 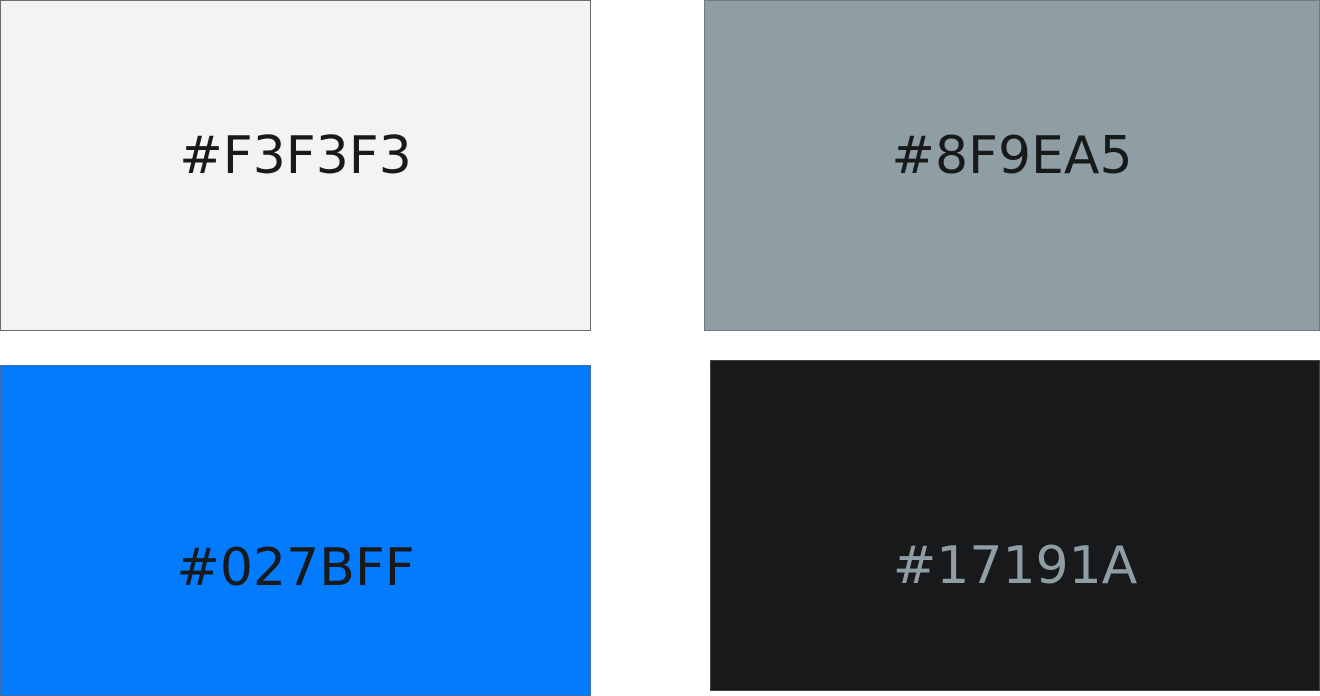 I want to click on swatch-hex-label: #17191A, so click(x=1015, y=565).